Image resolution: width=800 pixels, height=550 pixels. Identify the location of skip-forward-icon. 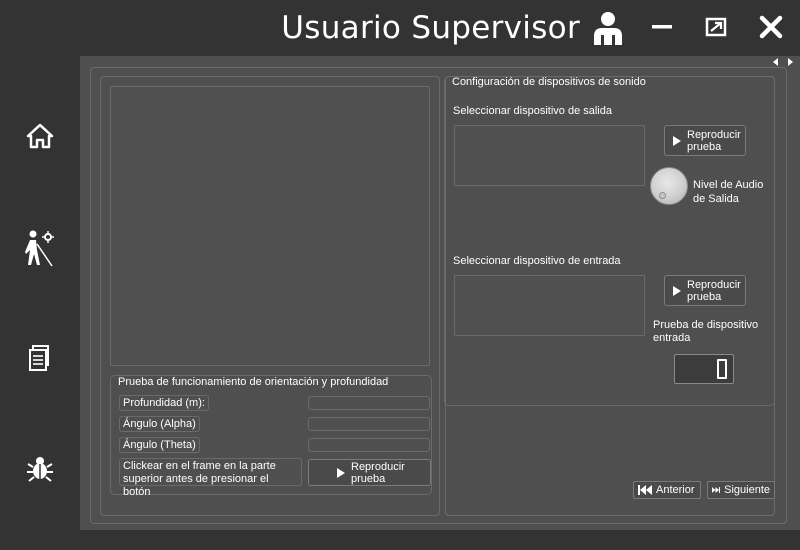
(716, 490).